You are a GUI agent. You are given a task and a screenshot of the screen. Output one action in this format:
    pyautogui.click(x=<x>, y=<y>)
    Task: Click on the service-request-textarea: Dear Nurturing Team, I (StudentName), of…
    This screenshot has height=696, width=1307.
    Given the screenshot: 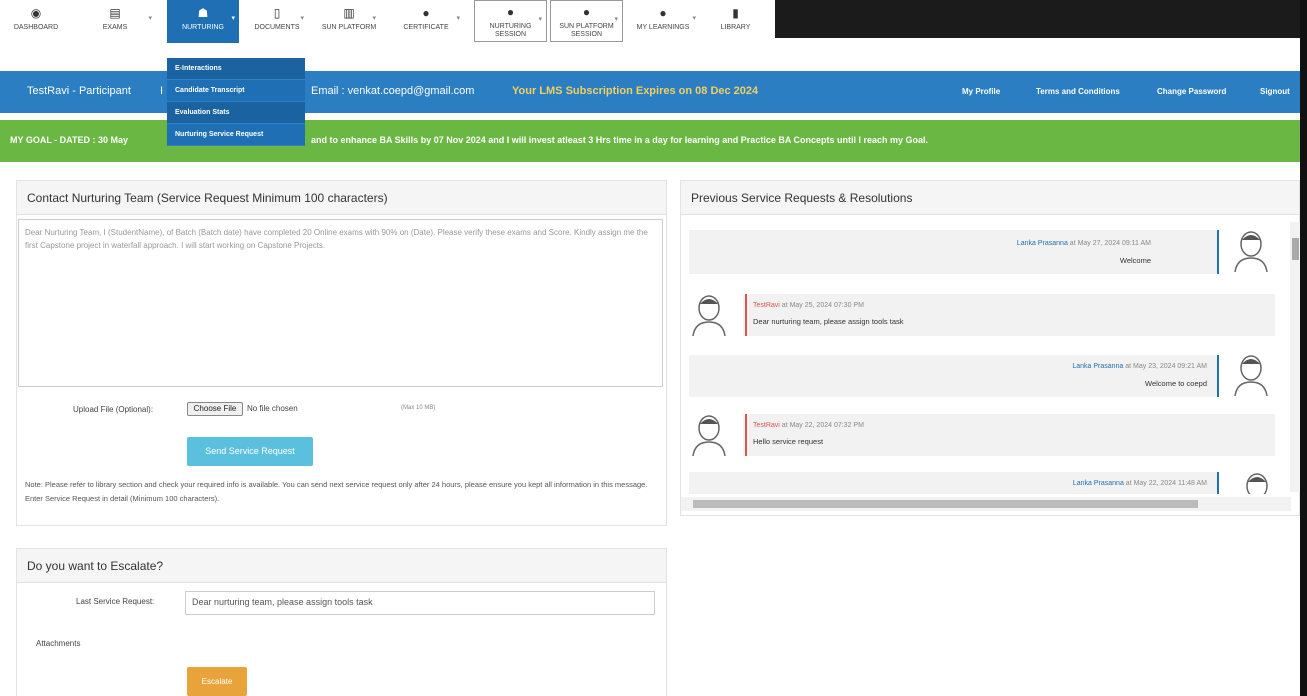 What is the action you would take?
    pyautogui.click(x=340, y=303)
    